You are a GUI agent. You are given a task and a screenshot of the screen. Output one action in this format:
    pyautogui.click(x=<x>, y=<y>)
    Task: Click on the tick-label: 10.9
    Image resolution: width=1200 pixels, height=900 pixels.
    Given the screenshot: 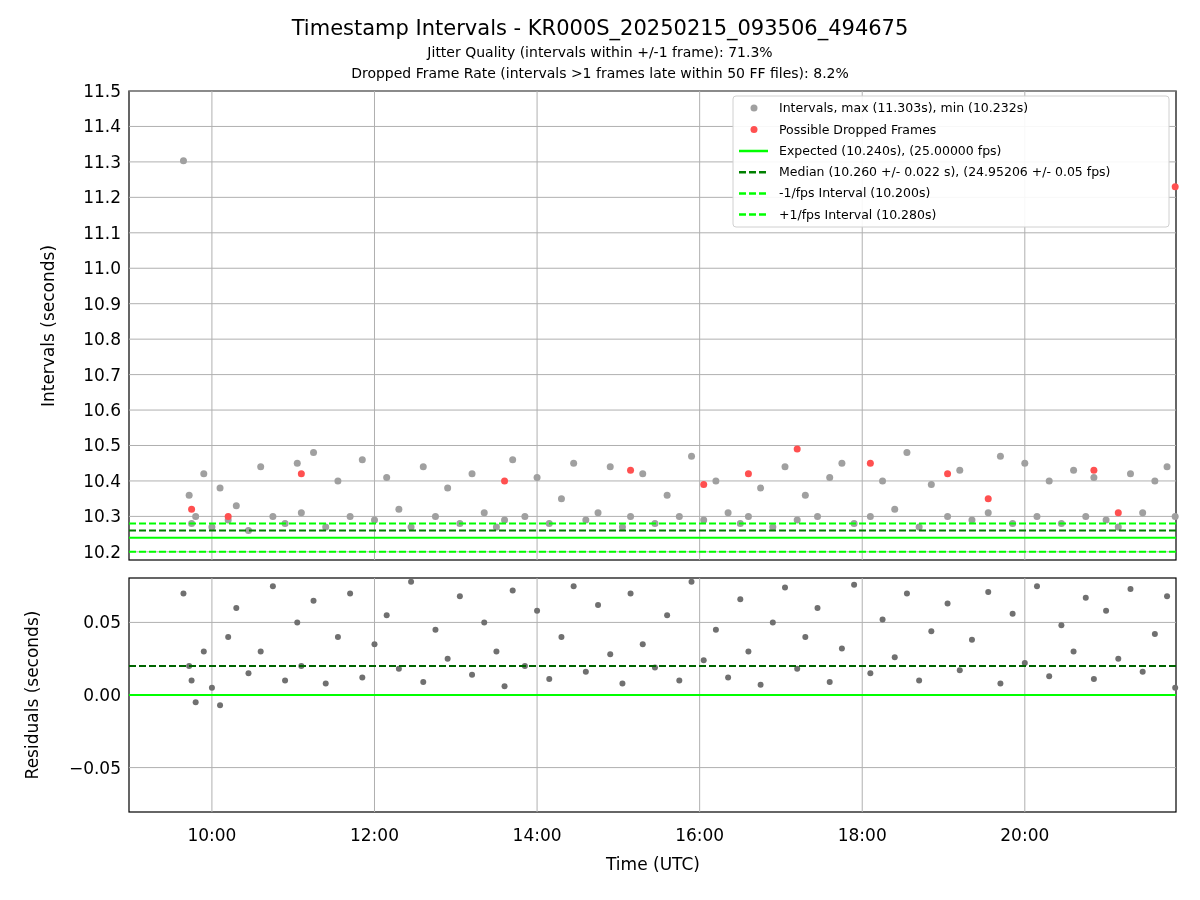 What is the action you would take?
    pyautogui.click(x=102, y=303)
    